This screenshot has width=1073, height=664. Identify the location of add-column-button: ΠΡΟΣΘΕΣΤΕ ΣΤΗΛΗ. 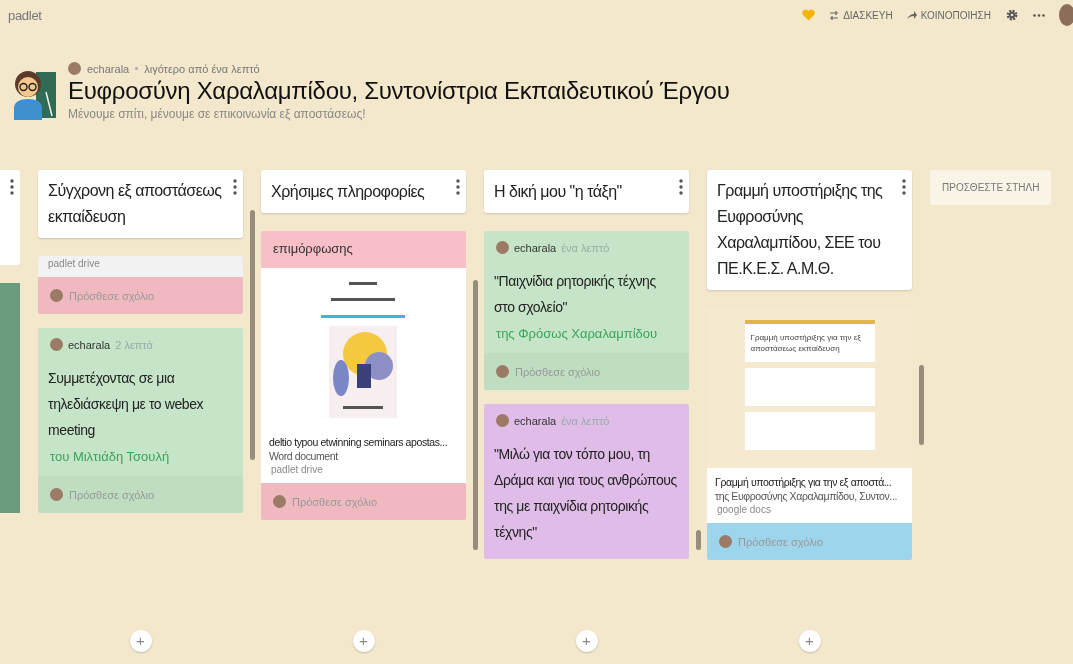
(991, 187).